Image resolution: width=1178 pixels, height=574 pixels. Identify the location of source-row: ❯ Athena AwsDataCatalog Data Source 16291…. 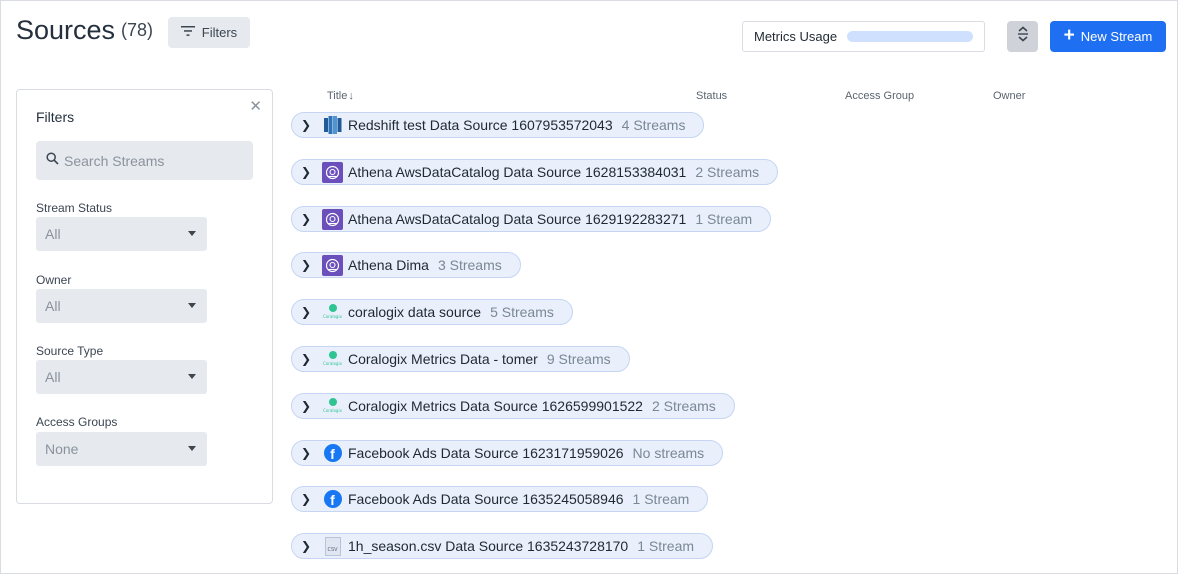
(531, 219).